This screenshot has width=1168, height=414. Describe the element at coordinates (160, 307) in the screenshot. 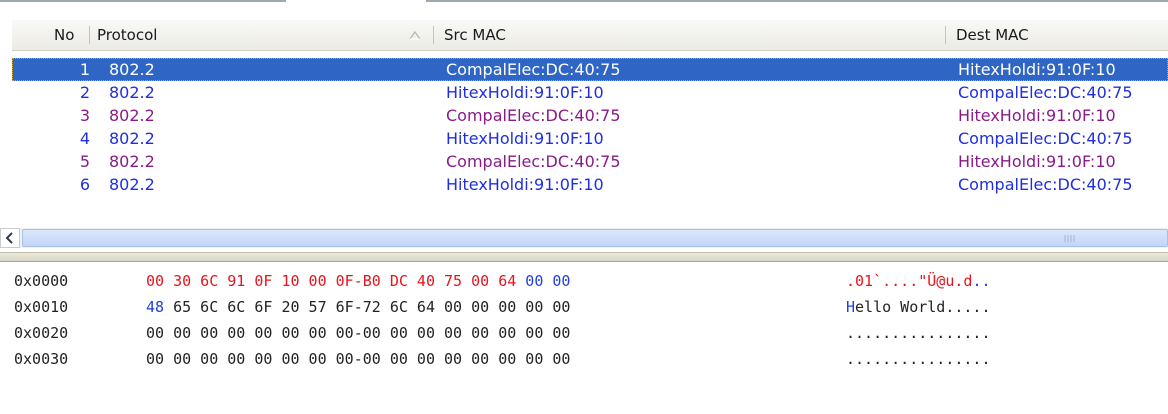

I see `hex-byte-group: 48` at that location.